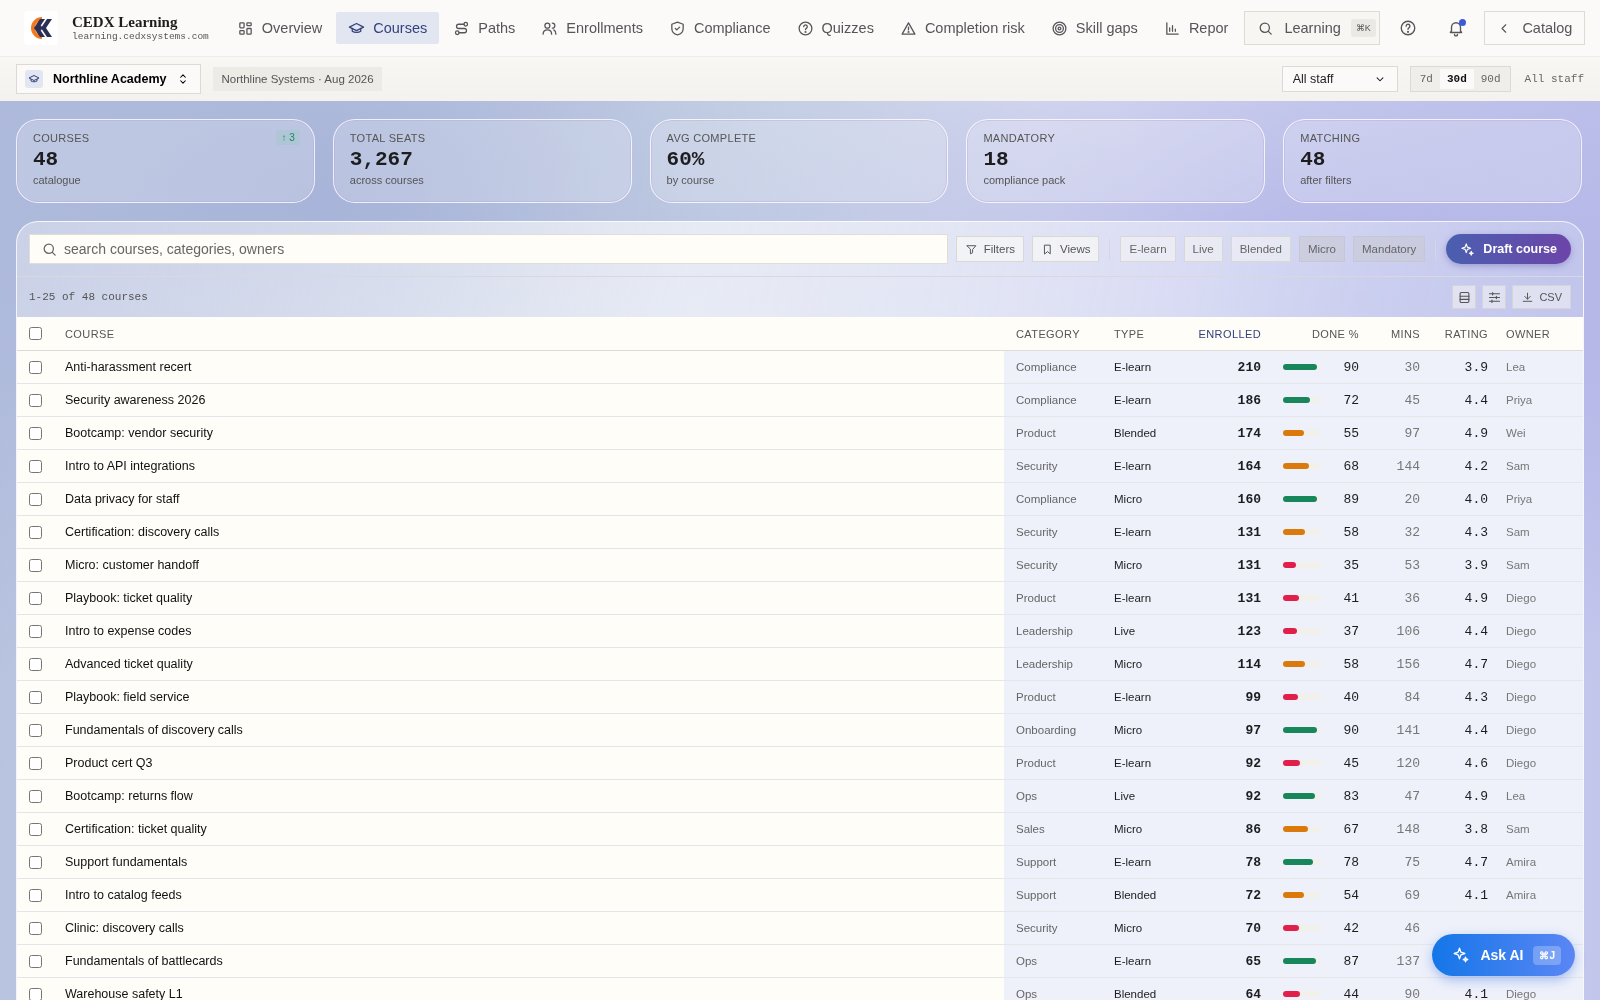  I want to click on table-cell-text: Sam, so click(1518, 532).